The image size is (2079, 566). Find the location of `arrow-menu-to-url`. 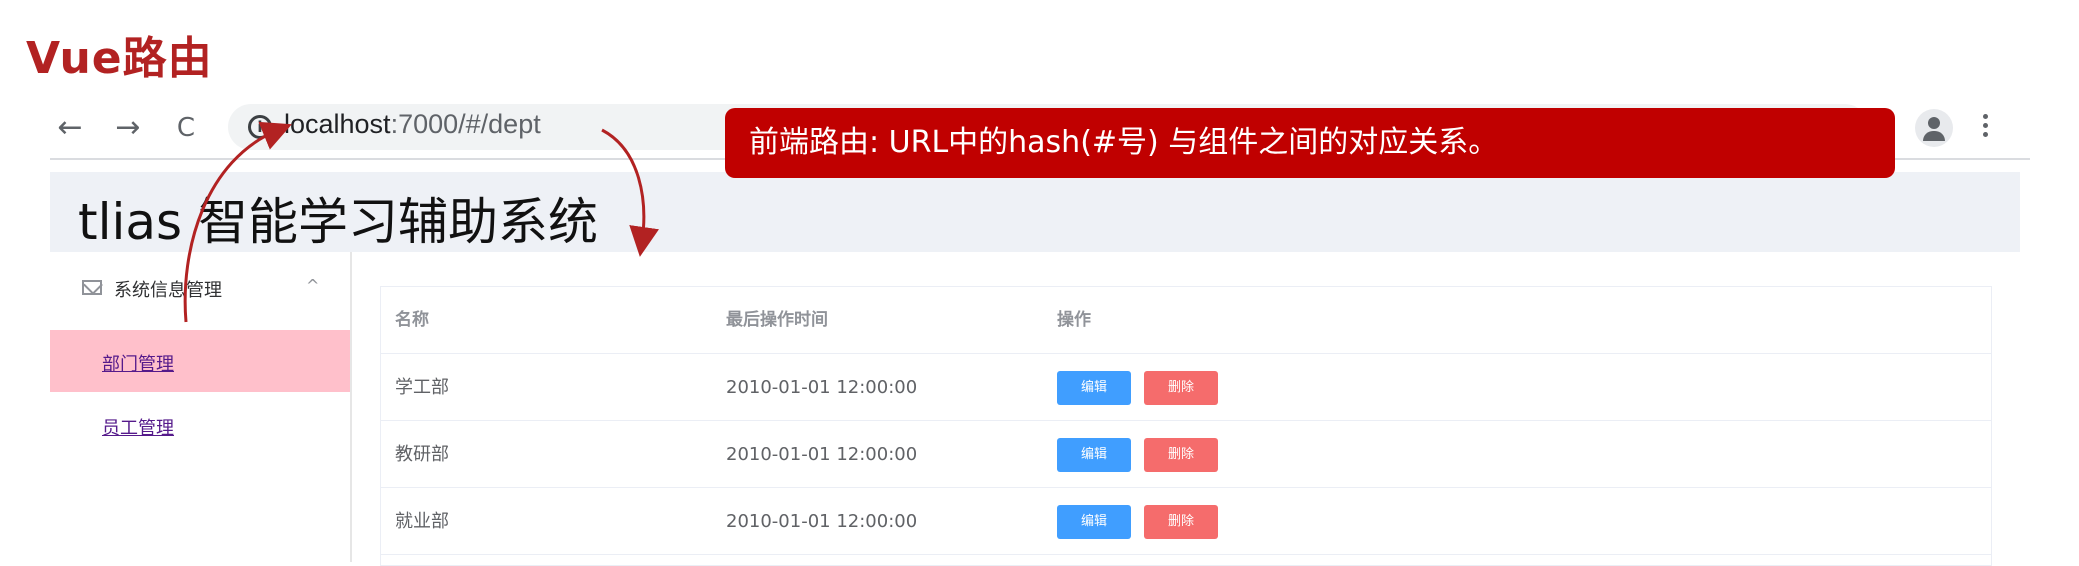

arrow-menu-to-url is located at coordinates (237, 222).